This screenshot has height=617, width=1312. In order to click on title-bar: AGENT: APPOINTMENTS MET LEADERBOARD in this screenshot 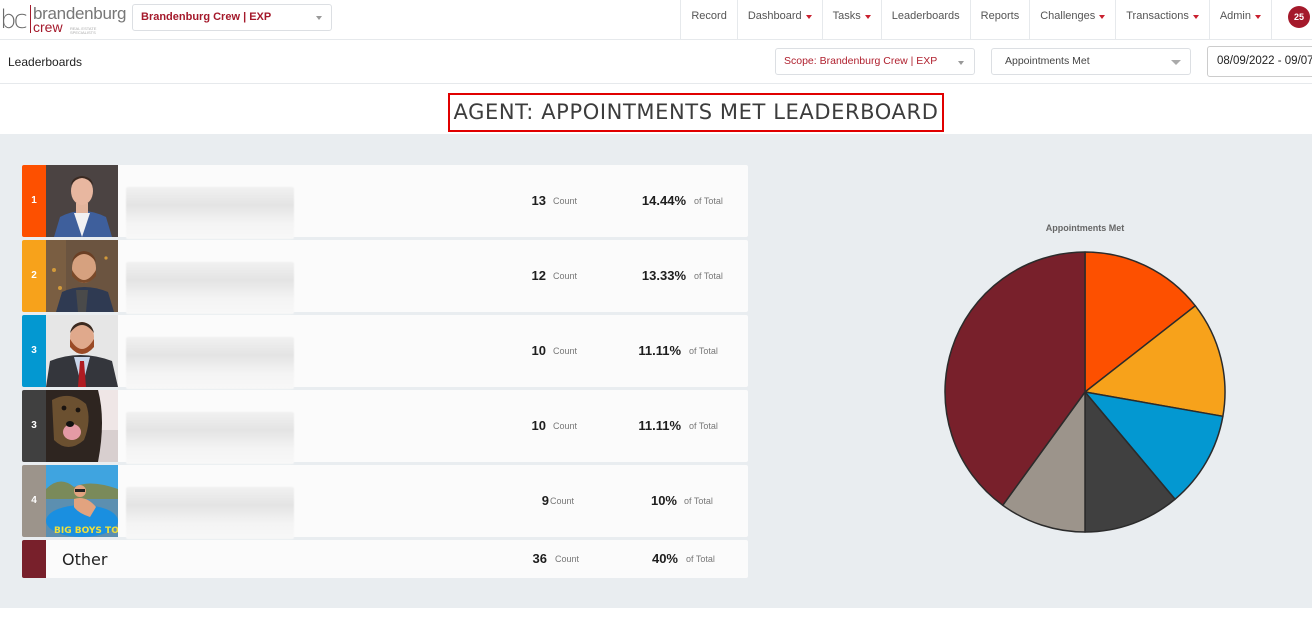, I will do `click(656, 109)`.